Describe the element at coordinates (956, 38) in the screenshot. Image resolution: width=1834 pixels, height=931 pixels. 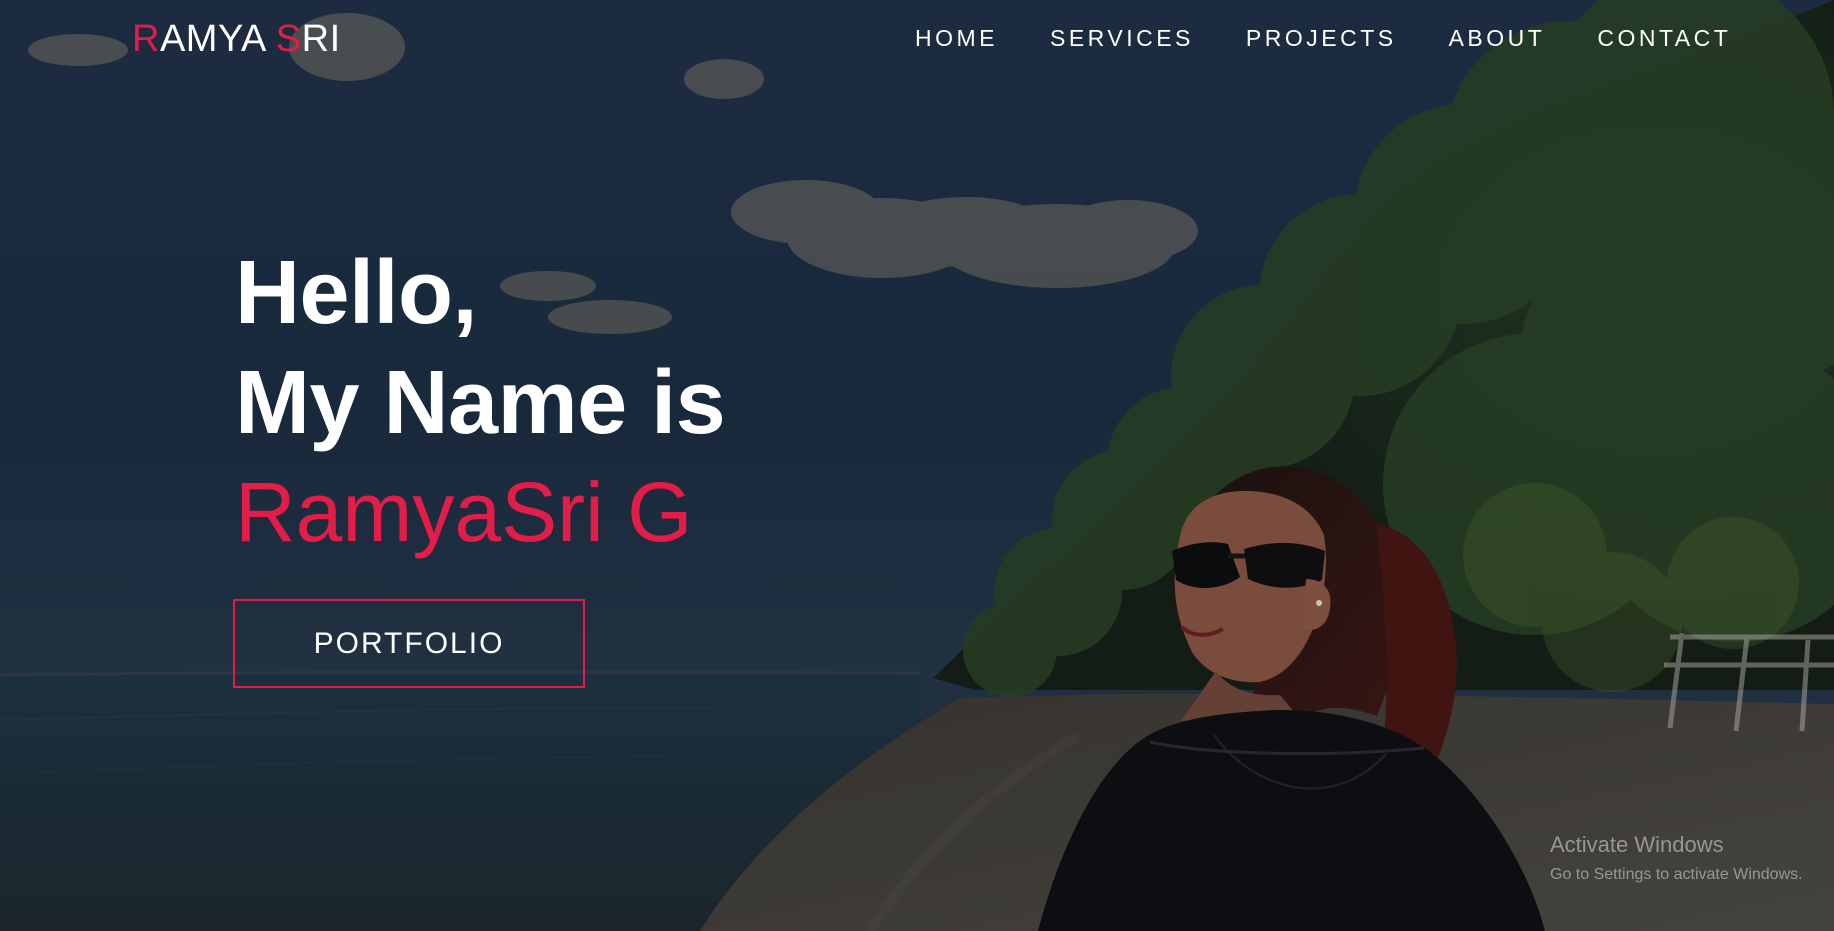
I see `nav-home-link: HOME` at that location.